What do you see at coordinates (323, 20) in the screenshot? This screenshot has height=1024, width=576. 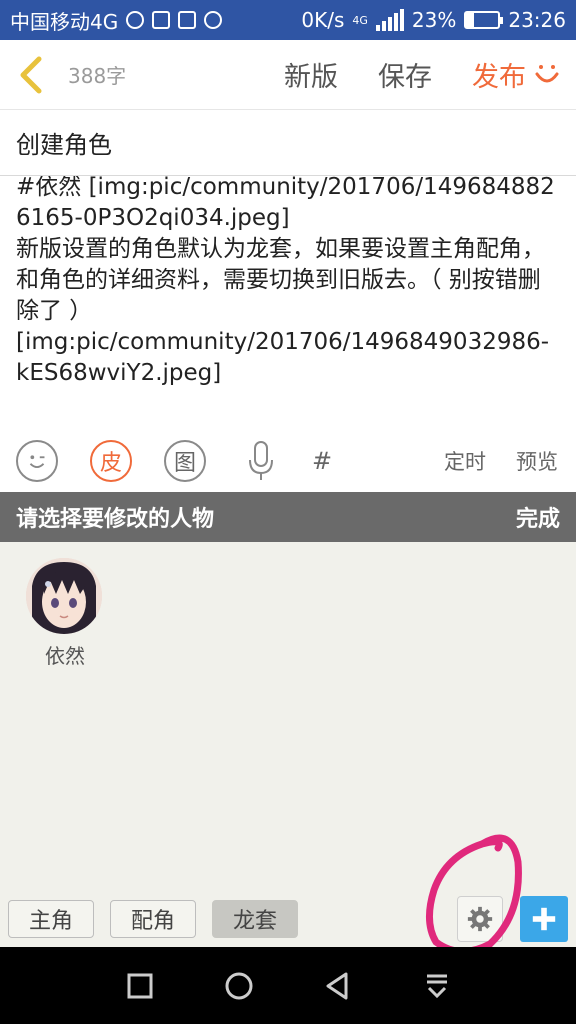 I see `network-speed: 0K/s` at bounding box center [323, 20].